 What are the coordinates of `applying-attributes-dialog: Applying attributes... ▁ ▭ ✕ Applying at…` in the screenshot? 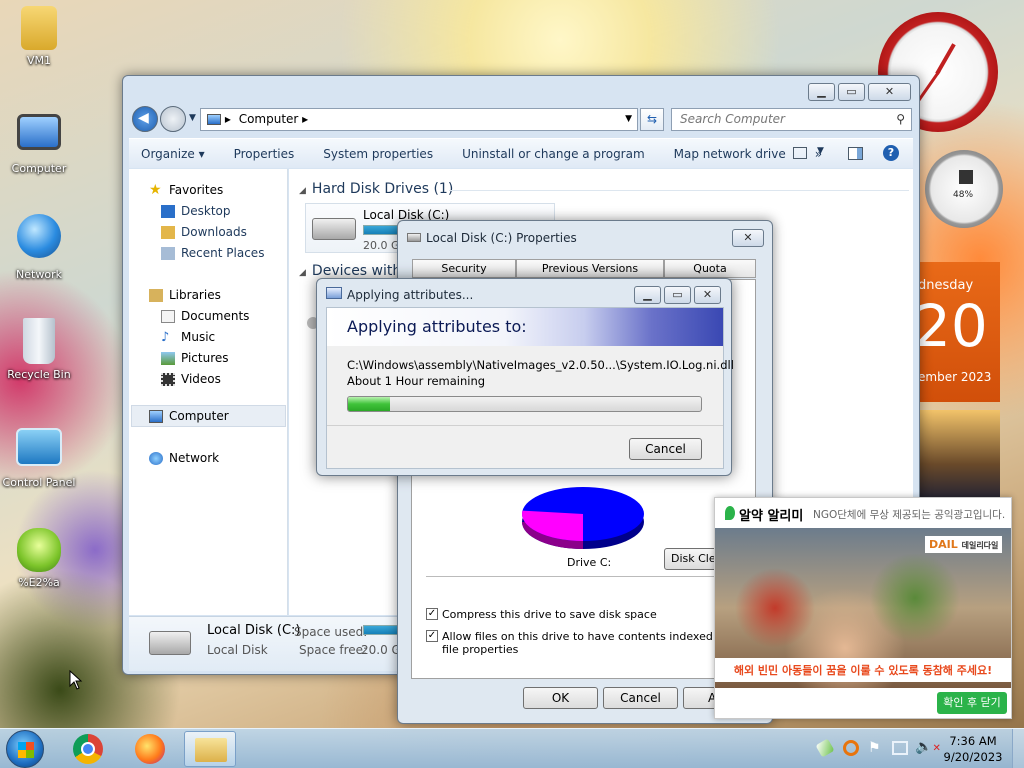 It's located at (525, 377).